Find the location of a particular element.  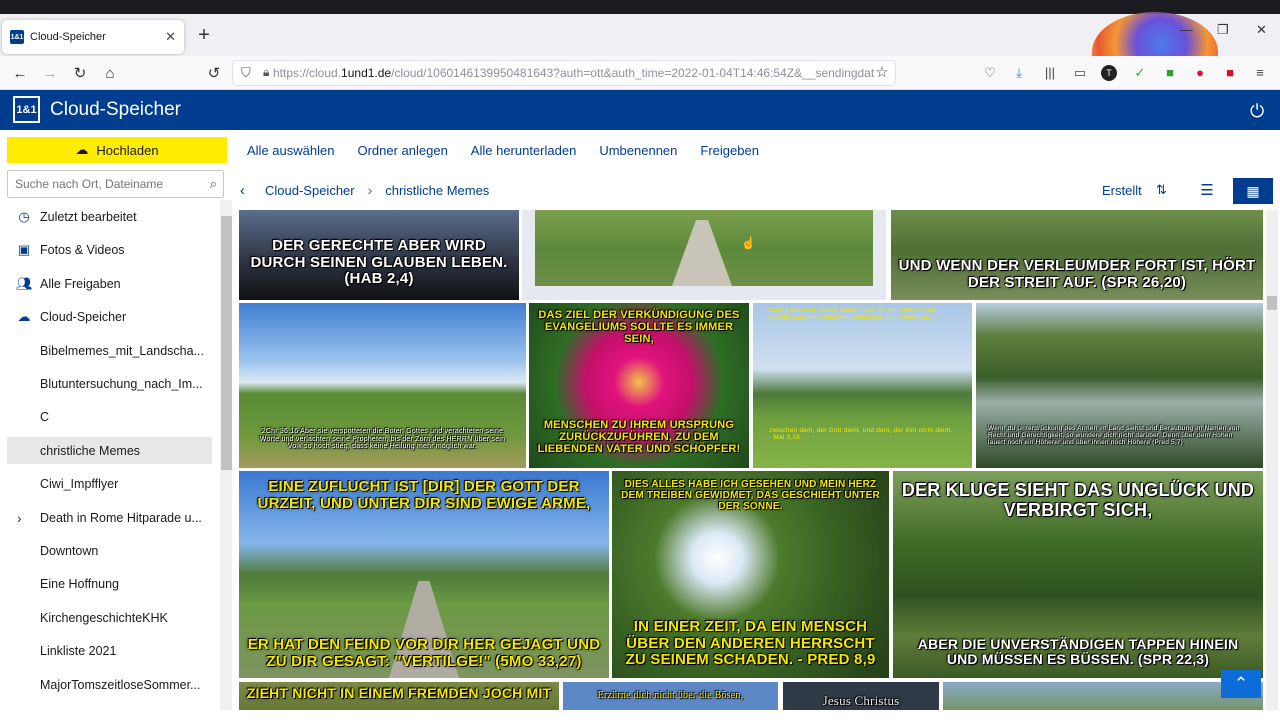

extension-shield-icon: ● is located at coordinates (1200, 73).